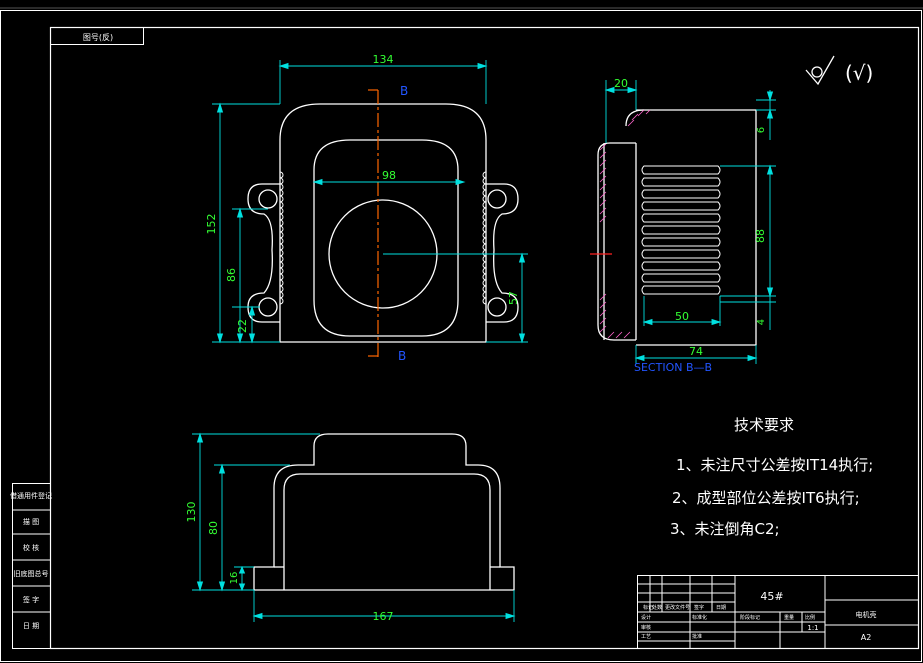  I want to click on dim-section-top: 20, so click(621, 83).